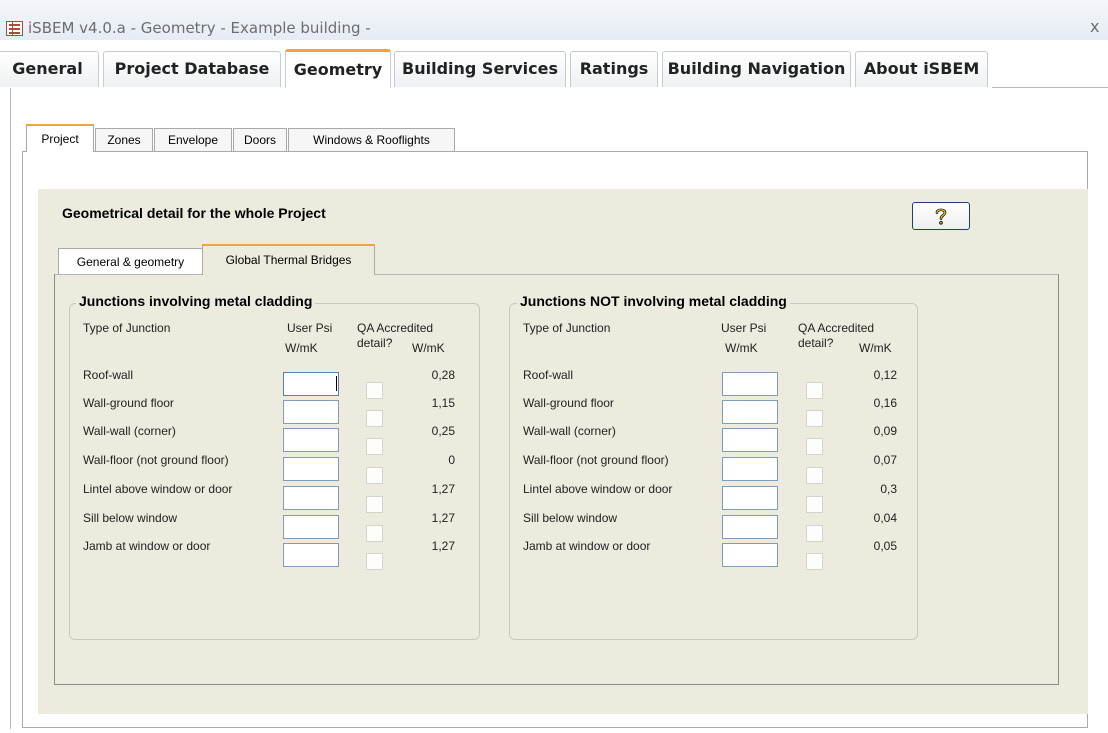 The height and width of the screenshot is (733, 1108). Describe the element at coordinates (371, 140) in the screenshot. I see `subtab-windows-rooflights: Windows & Rooflights` at that location.